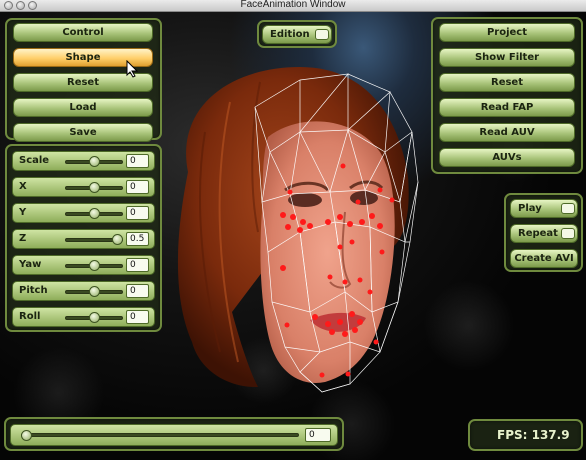 The height and width of the screenshot is (460, 586). I want to click on slider-value-roll: 0, so click(137, 317).